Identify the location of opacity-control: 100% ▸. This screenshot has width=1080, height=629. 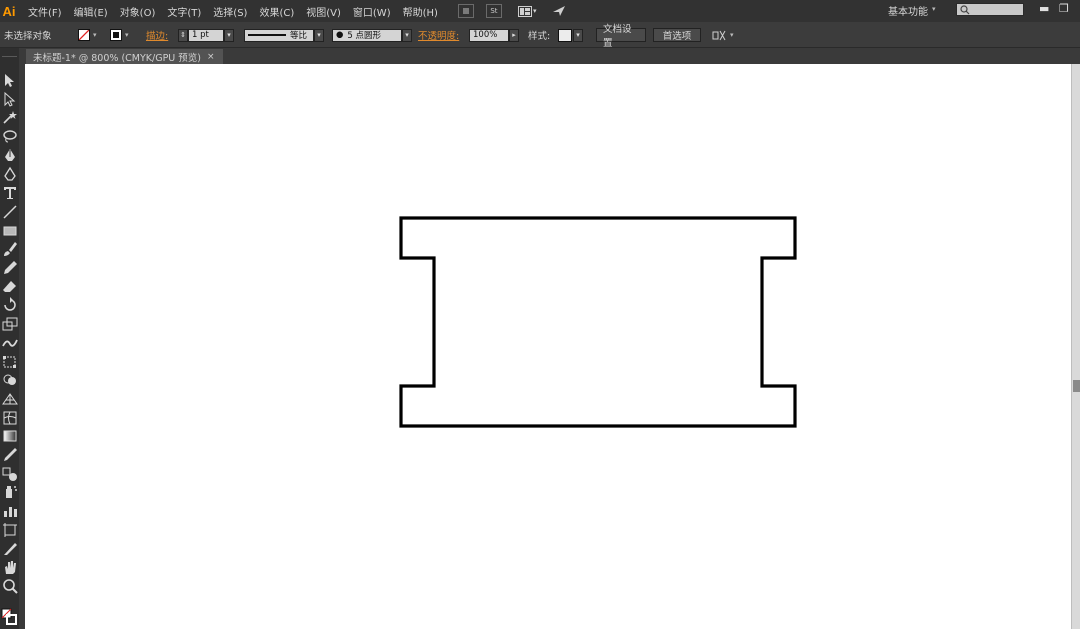
(494, 35).